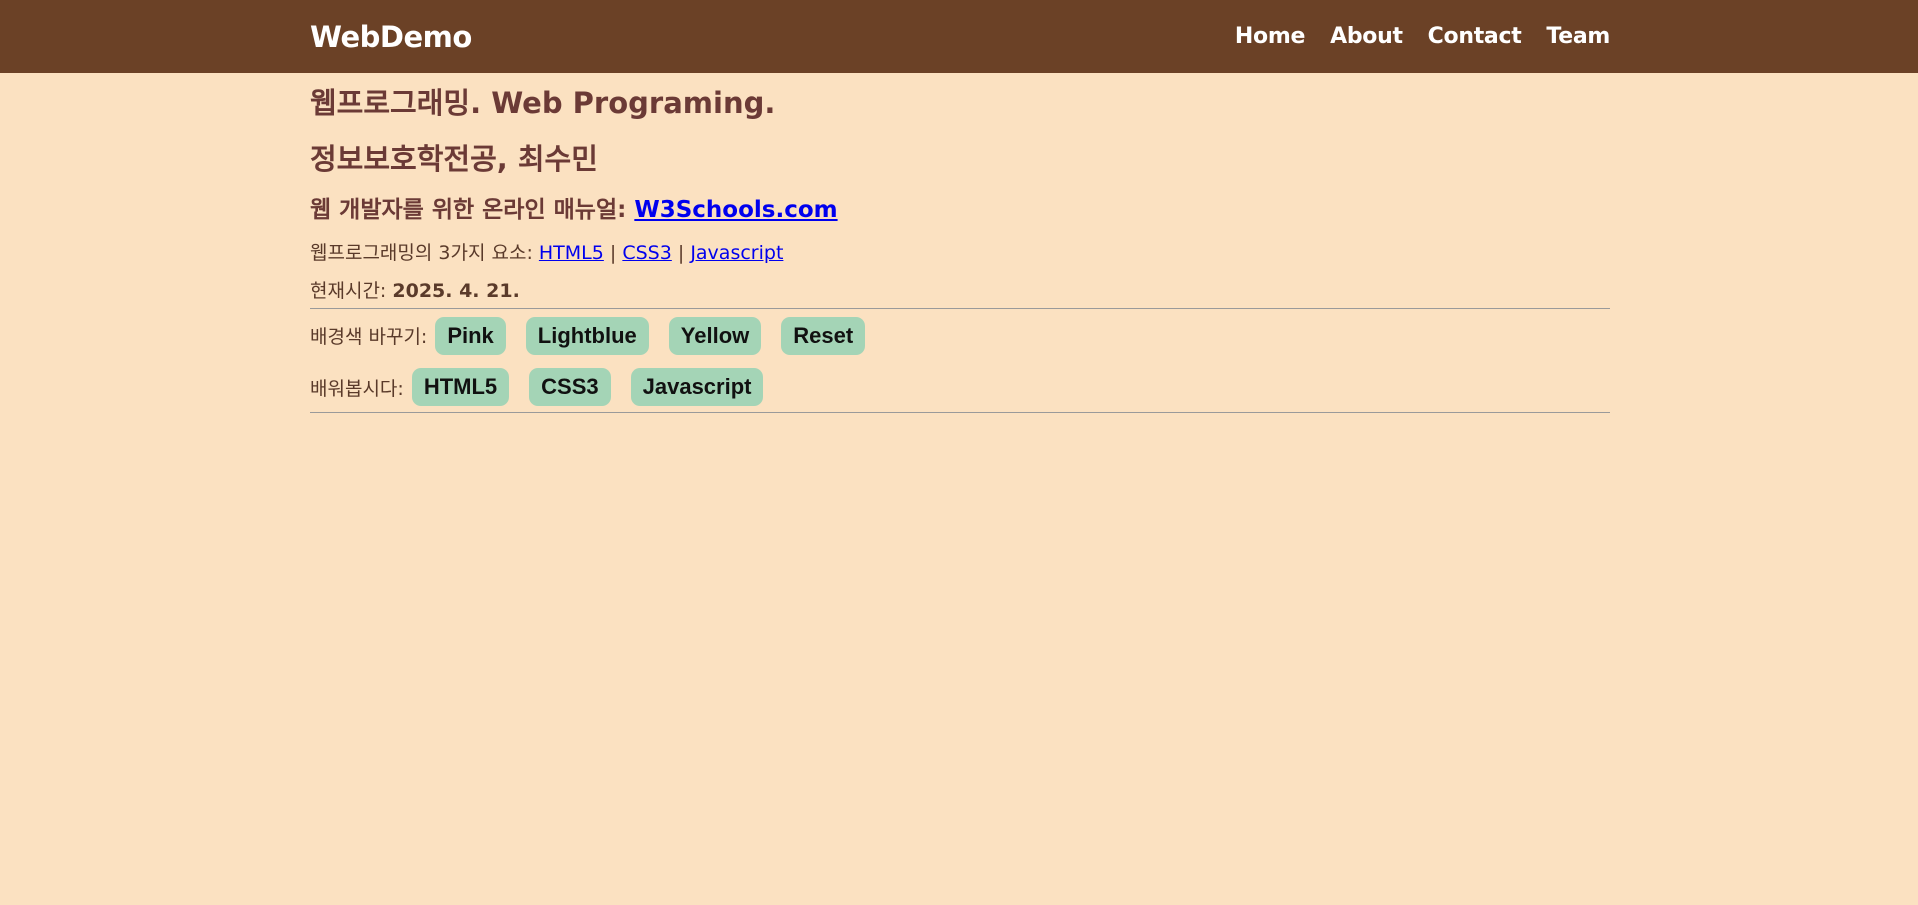 The height and width of the screenshot is (905, 1918). I want to click on nav-link-contact: Contact, so click(1475, 36).